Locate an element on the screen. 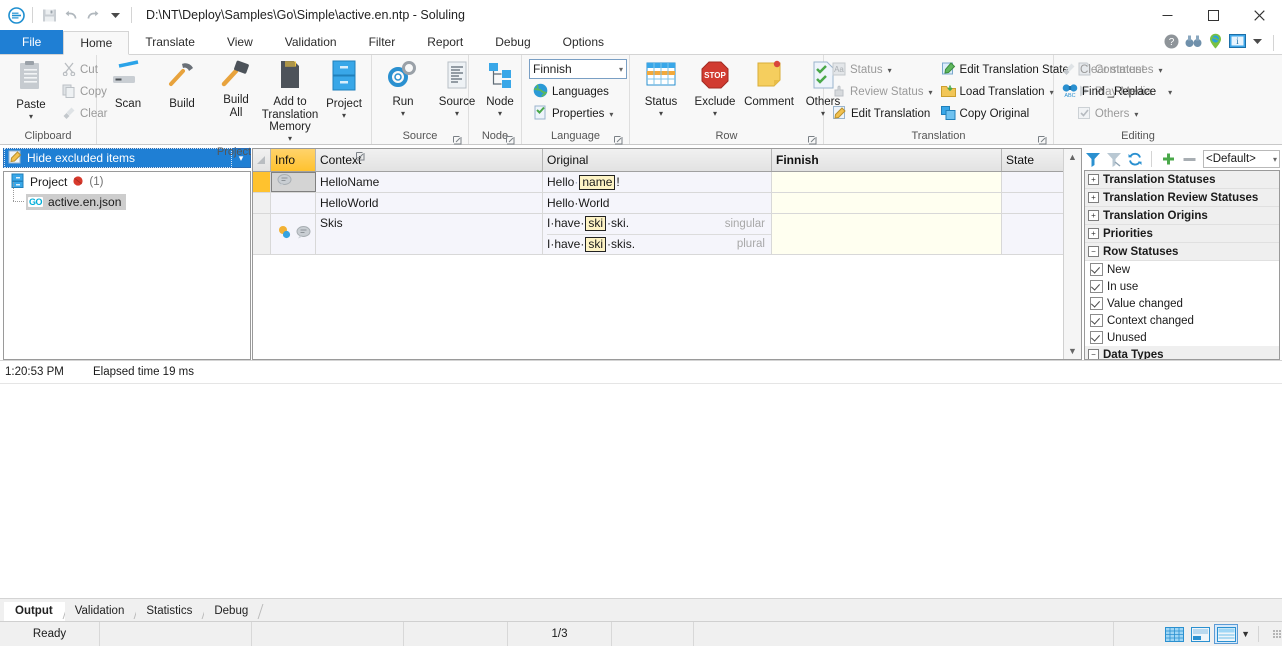  project-button: Project ▾ is located at coordinates (344, 89).